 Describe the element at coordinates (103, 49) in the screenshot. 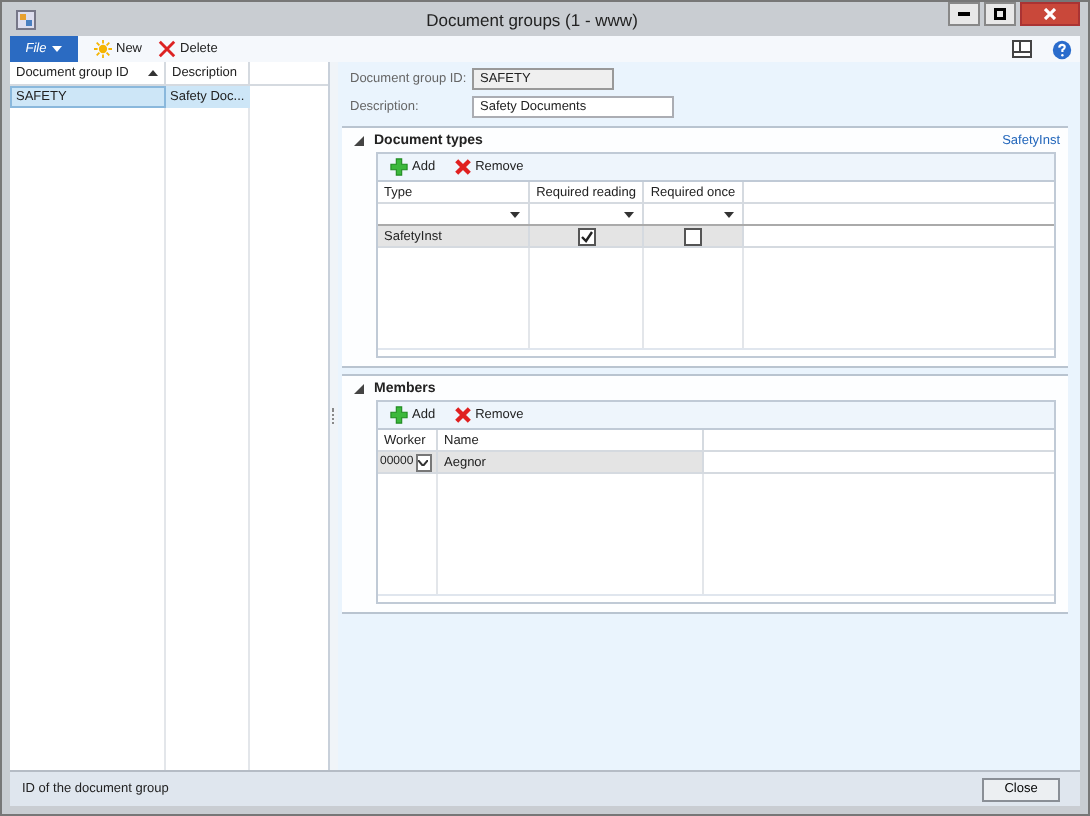

I see `sun-icon` at that location.